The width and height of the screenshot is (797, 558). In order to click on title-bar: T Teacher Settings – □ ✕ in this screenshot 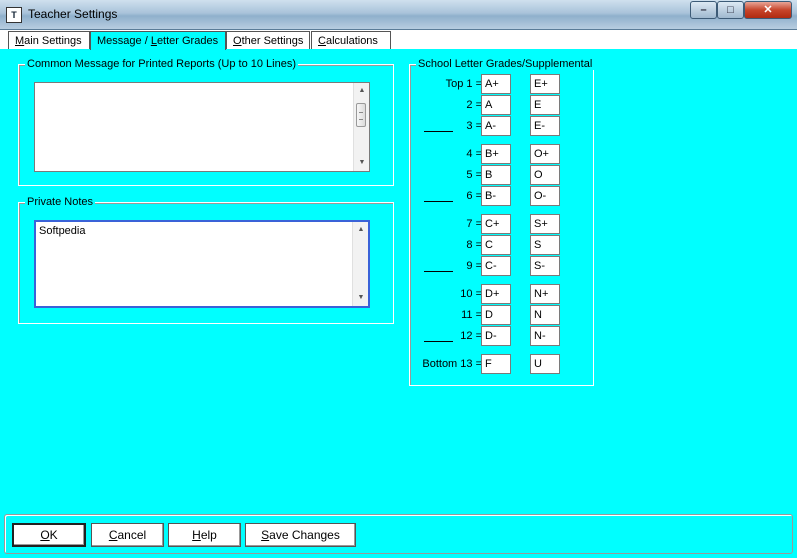, I will do `click(398, 15)`.